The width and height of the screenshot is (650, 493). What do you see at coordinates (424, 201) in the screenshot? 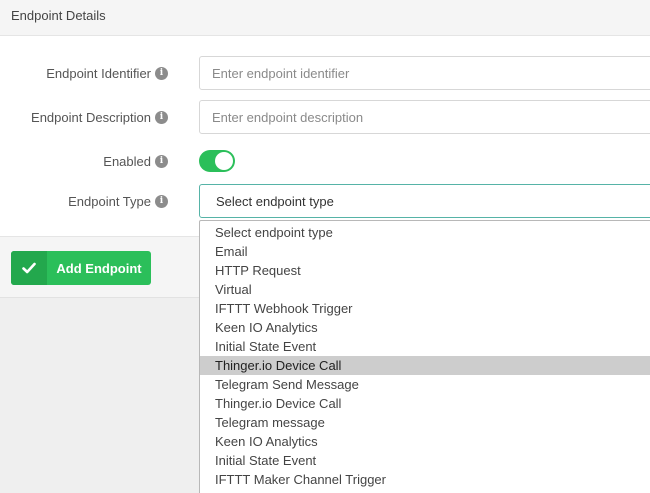
I see `endpoint-type-select: Select endpoint type` at bounding box center [424, 201].